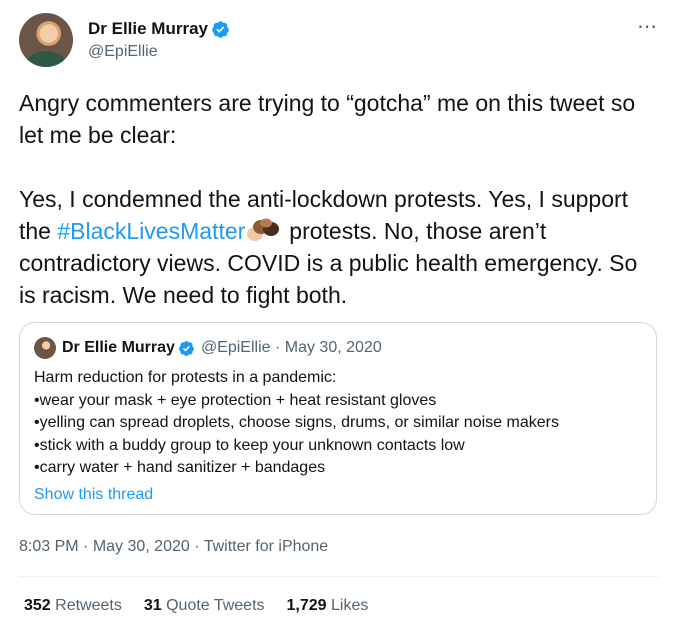  Describe the element at coordinates (266, 546) in the screenshot. I see `tweet-source: Twitter for iPhone` at that location.